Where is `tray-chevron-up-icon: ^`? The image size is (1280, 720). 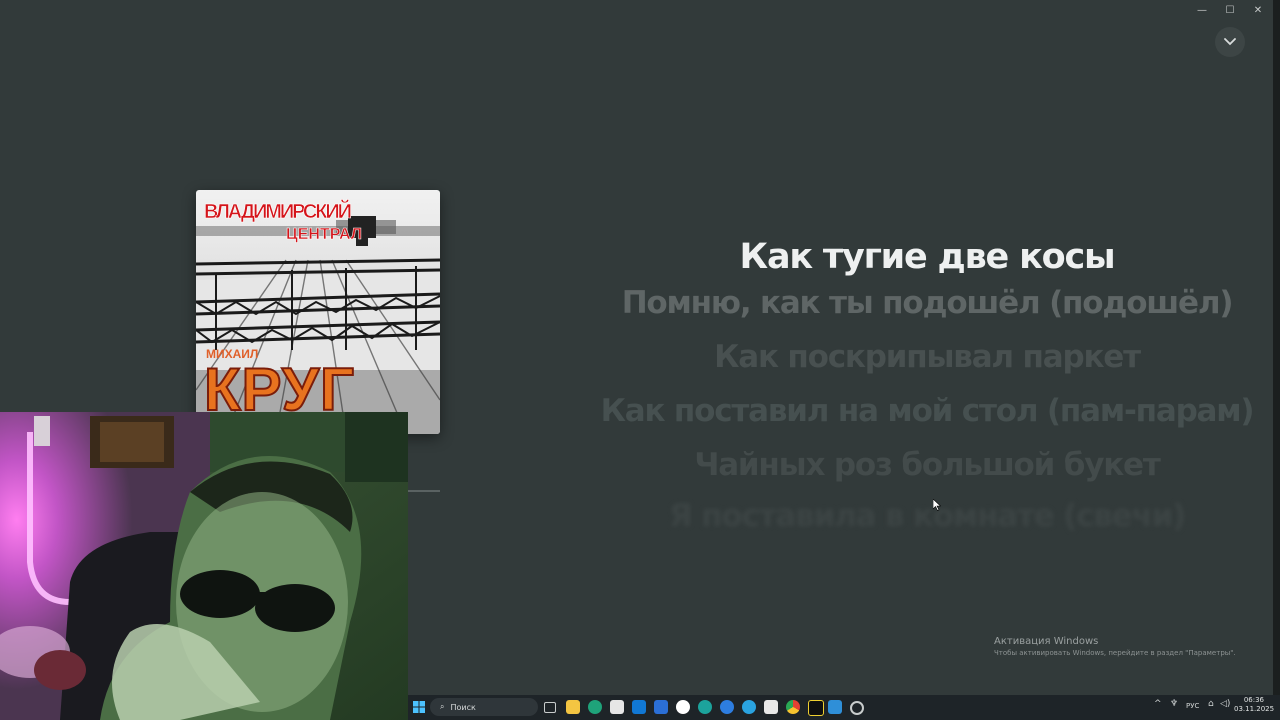 tray-chevron-up-icon: ^ is located at coordinates (1158, 704).